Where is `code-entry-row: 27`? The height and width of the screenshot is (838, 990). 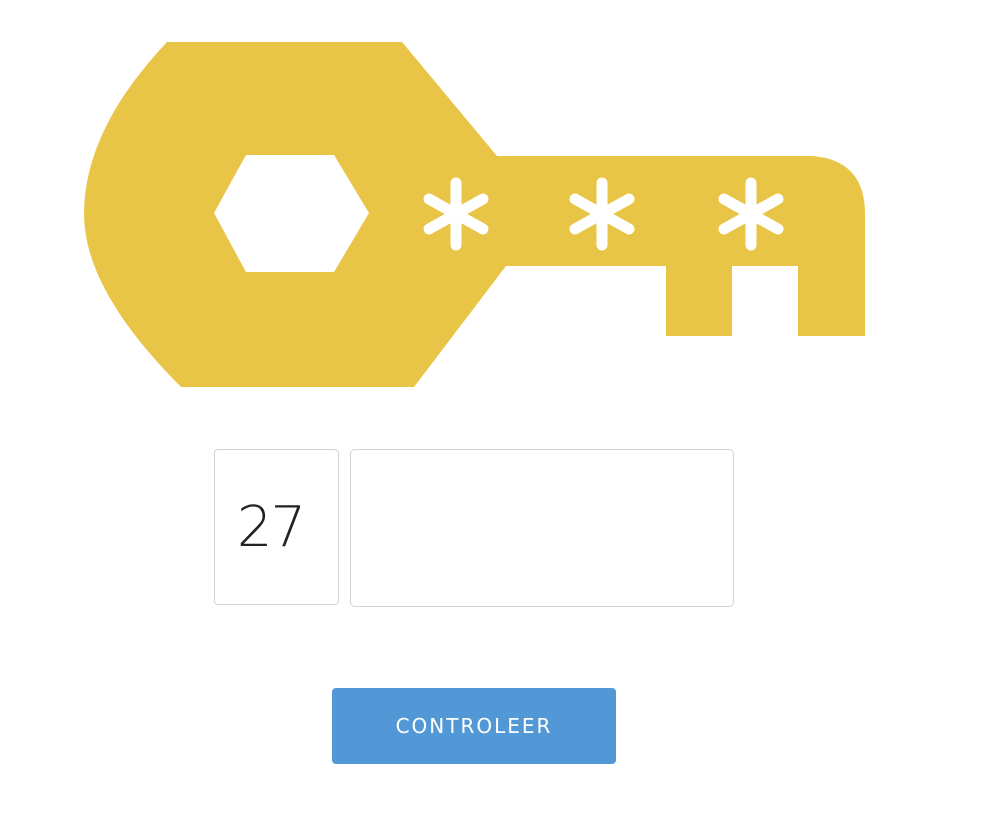 code-entry-row: 27 is located at coordinates (474, 528).